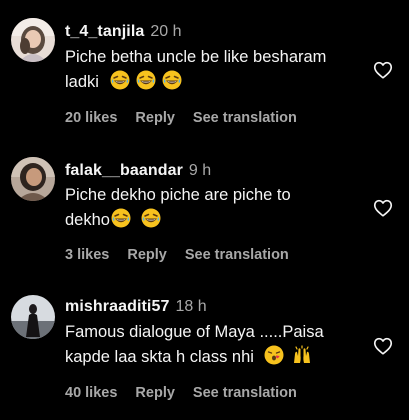 The width and height of the screenshot is (409, 420). I want to click on blowing-kiss-emoji, so click(274, 355).